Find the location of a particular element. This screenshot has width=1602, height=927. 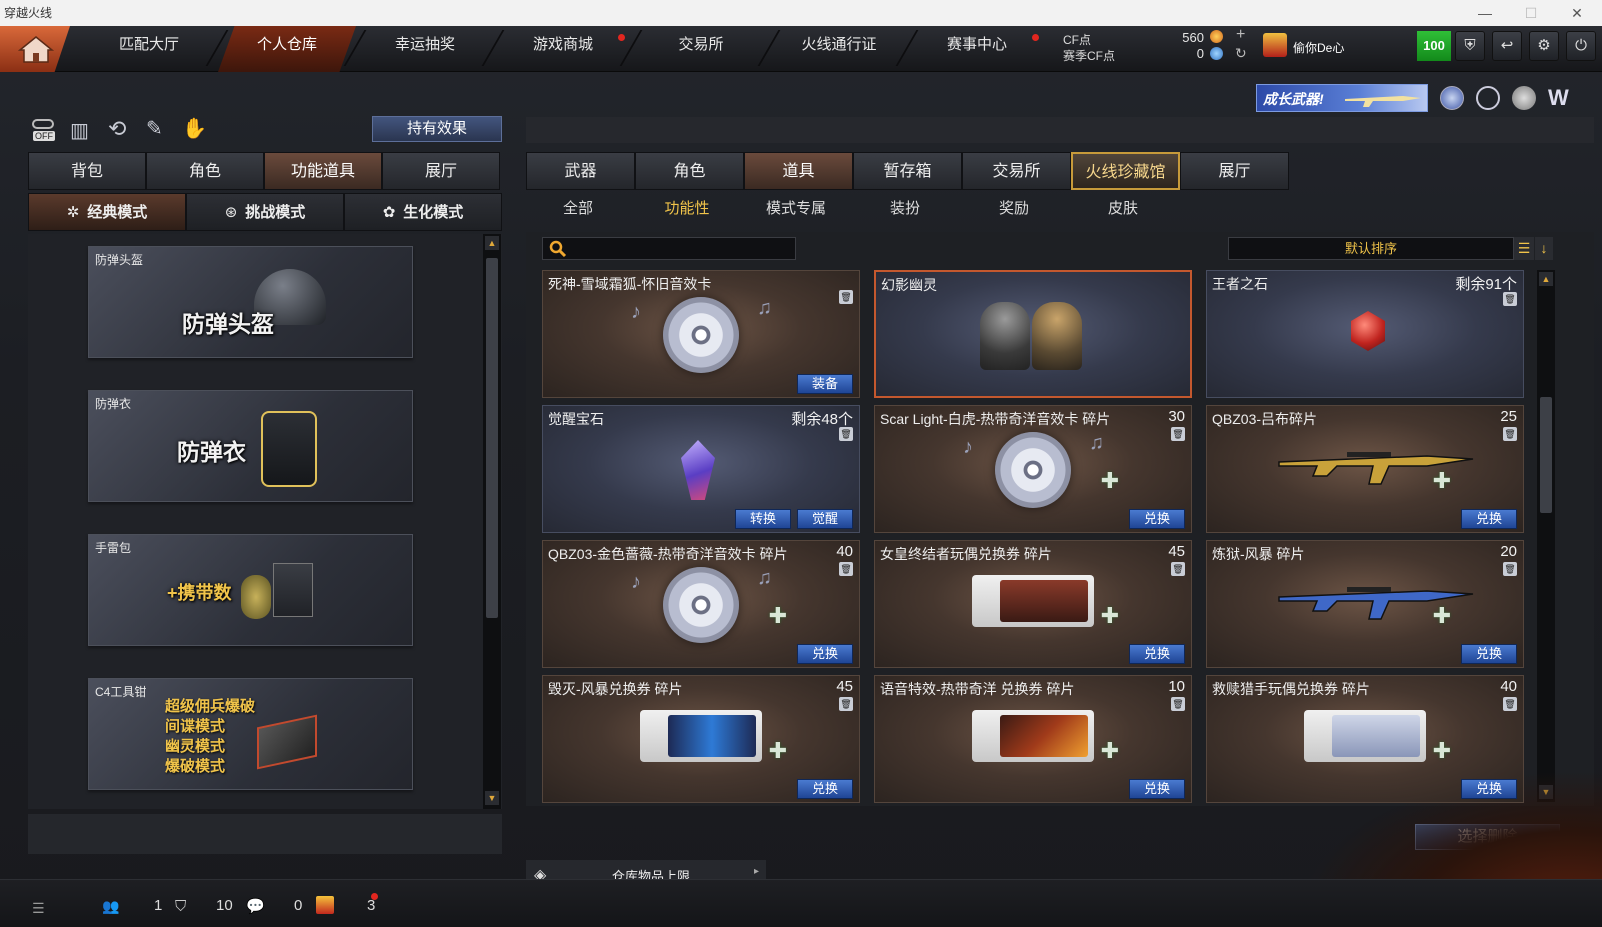

add-cf-icon: + is located at coordinates (1240, 35).